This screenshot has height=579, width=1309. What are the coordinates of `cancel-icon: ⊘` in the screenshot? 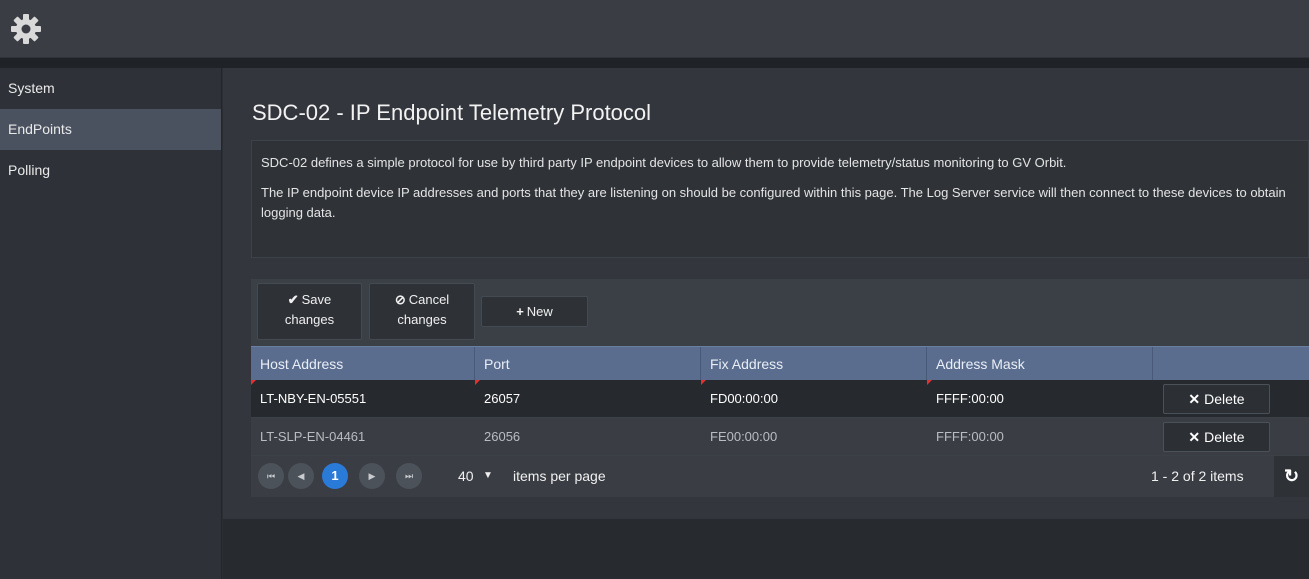 It's located at (400, 299).